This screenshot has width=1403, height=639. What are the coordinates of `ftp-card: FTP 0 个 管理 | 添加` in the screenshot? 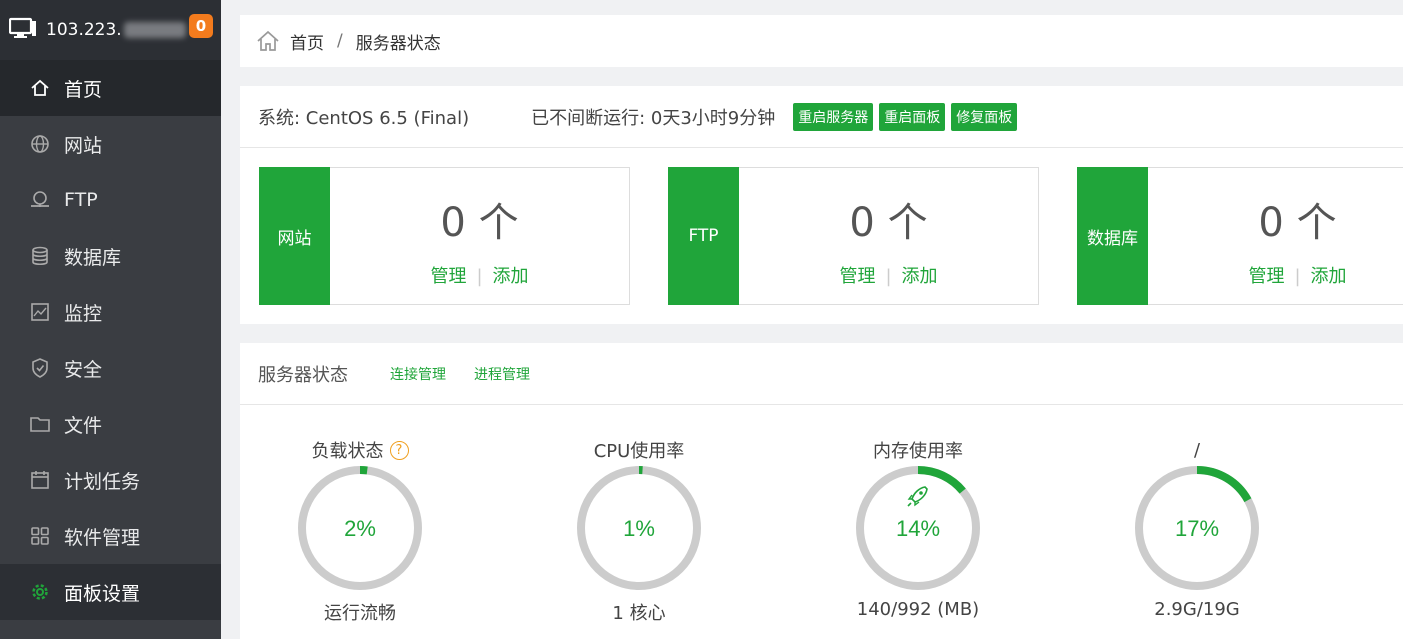 It's located at (853, 236).